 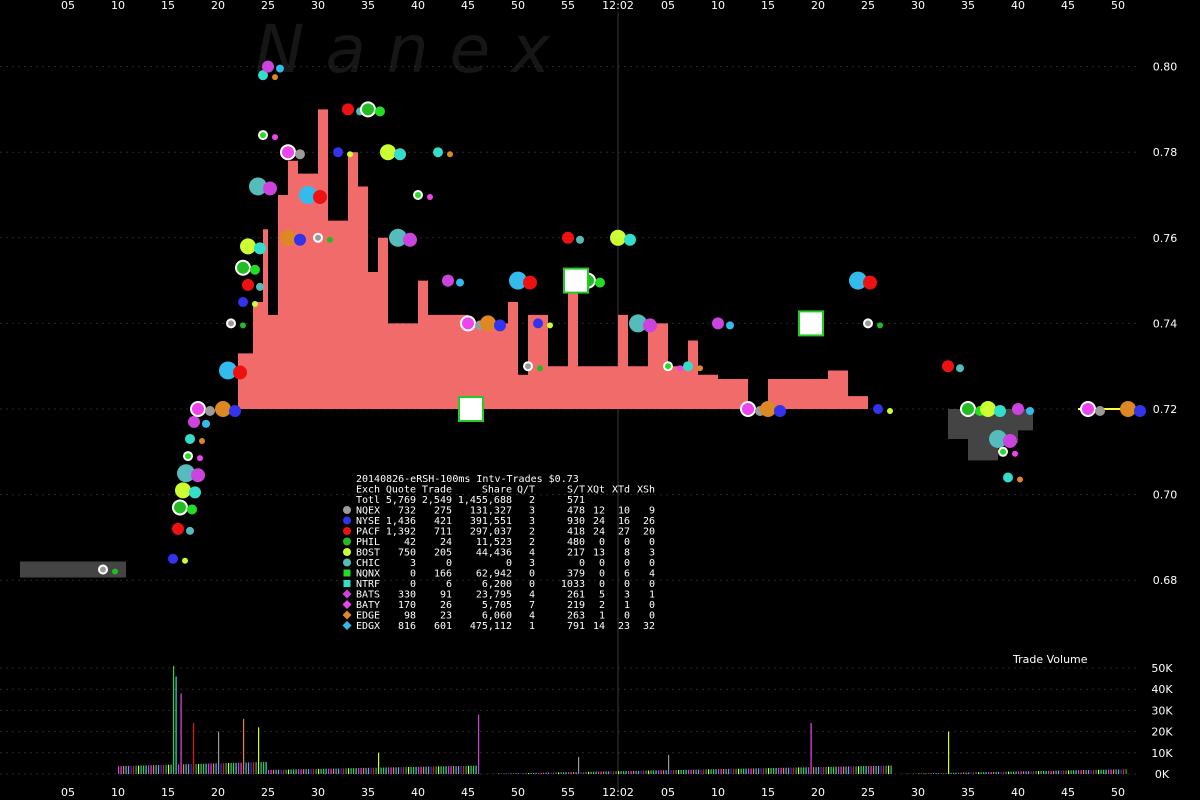 What do you see at coordinates (407, 595) in the screenshot?
I see `table-cell: 330` at bounding box center [407, 595].